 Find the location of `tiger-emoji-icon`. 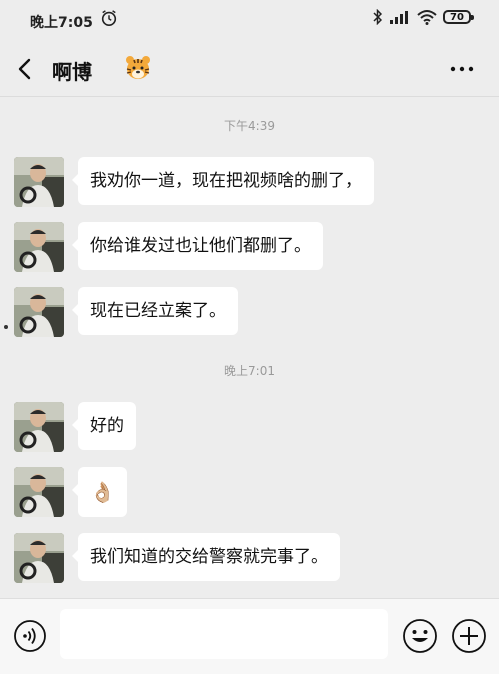

tiger-emoji-icon is located at coordinates (138, 67).